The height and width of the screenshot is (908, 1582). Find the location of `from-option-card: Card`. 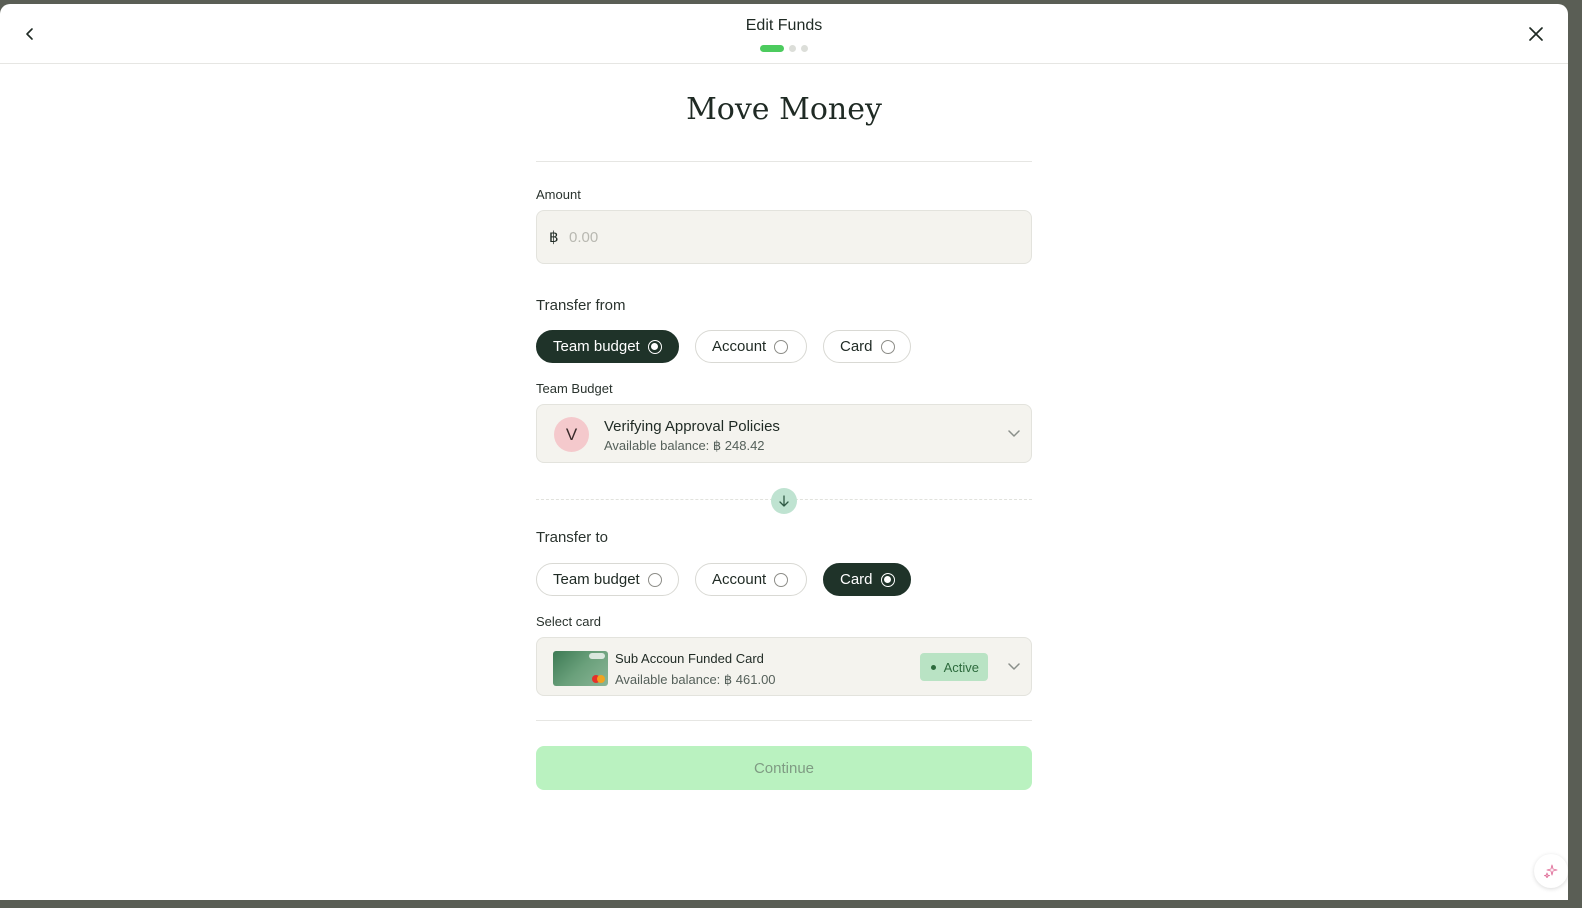

from-option-card: Card is located at coordinates (867, 346).